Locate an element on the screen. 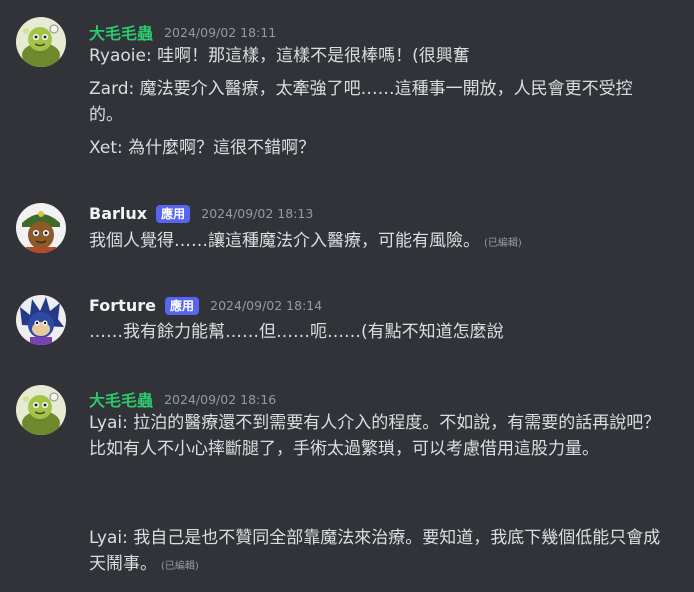 The height and width of the screenshot is (592, 694). message-text: Xet: 為什麼啊？這很不錯啊？ is located at coordinates (202, 148).